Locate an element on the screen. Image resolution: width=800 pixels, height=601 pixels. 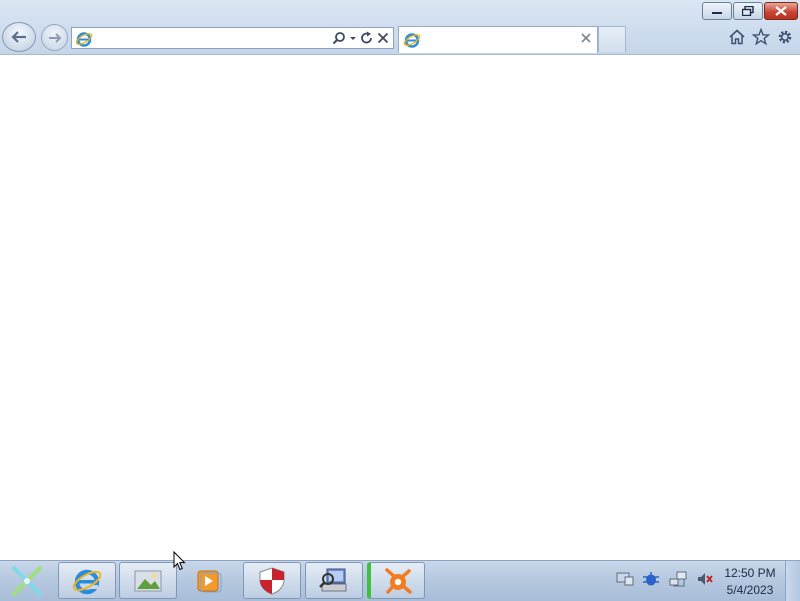
stop-icon is located at coordinates (383, 38).